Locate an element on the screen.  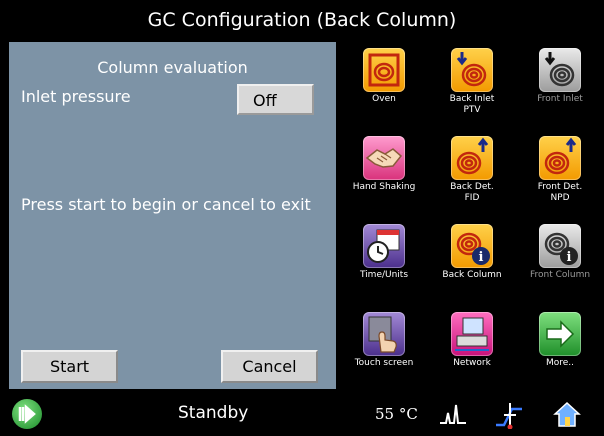
status-state: Standby is located at coordinates (213, 413).